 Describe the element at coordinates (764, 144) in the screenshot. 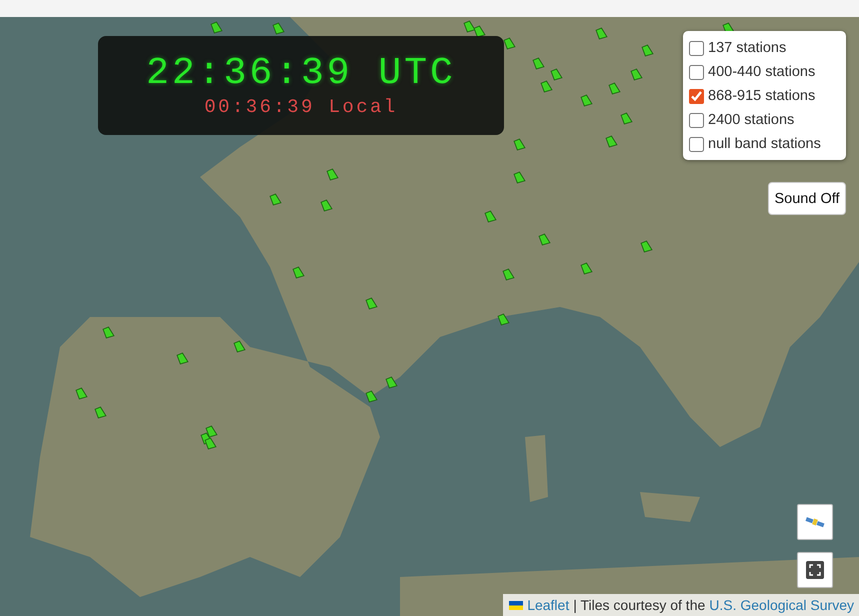

I see `layer-label: null band stations` at that location.